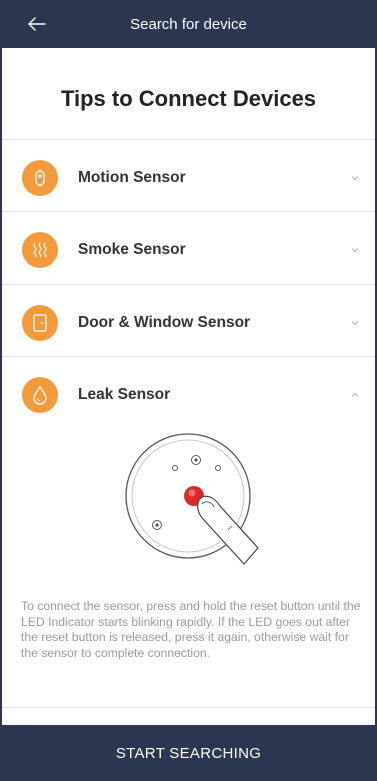 This screenshot has height=781, width=377. Describe the element at coordinates (124, 394) in the screenshot. I see `accordion-label: Leak Sensor` at that location.